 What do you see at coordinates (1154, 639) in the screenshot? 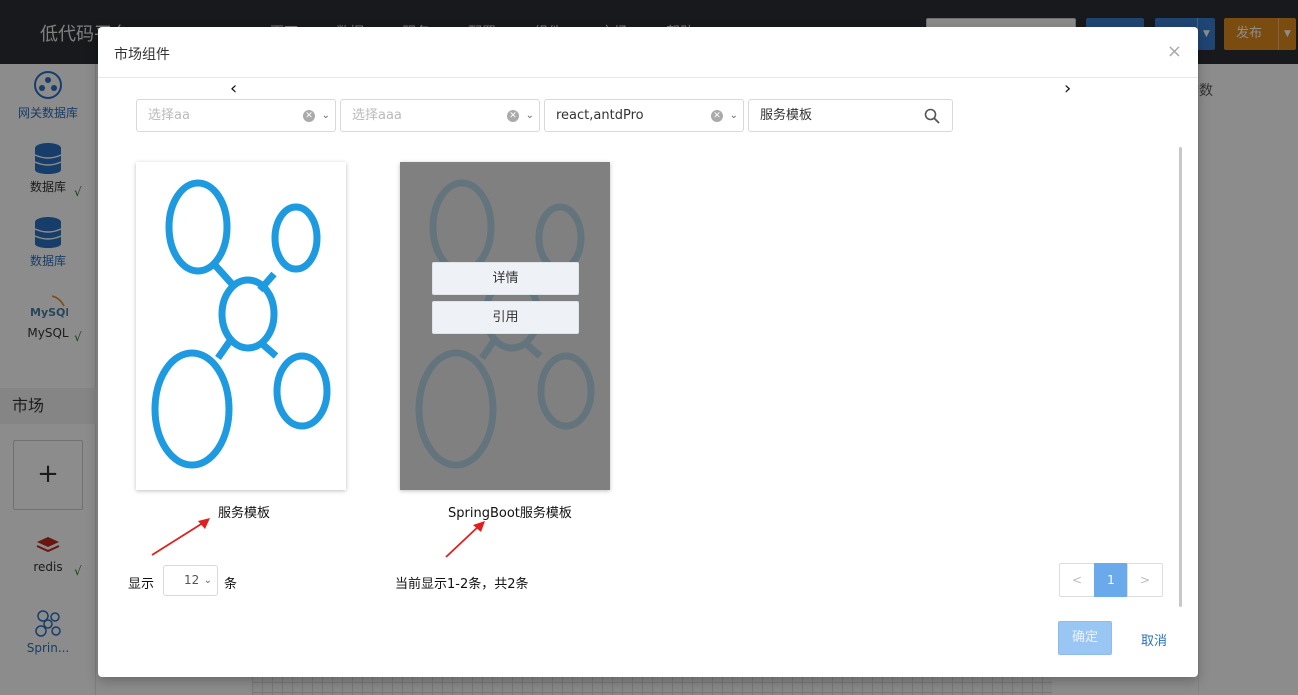
I see `cancel-button: 取消` at bounding box center [1154, 639].